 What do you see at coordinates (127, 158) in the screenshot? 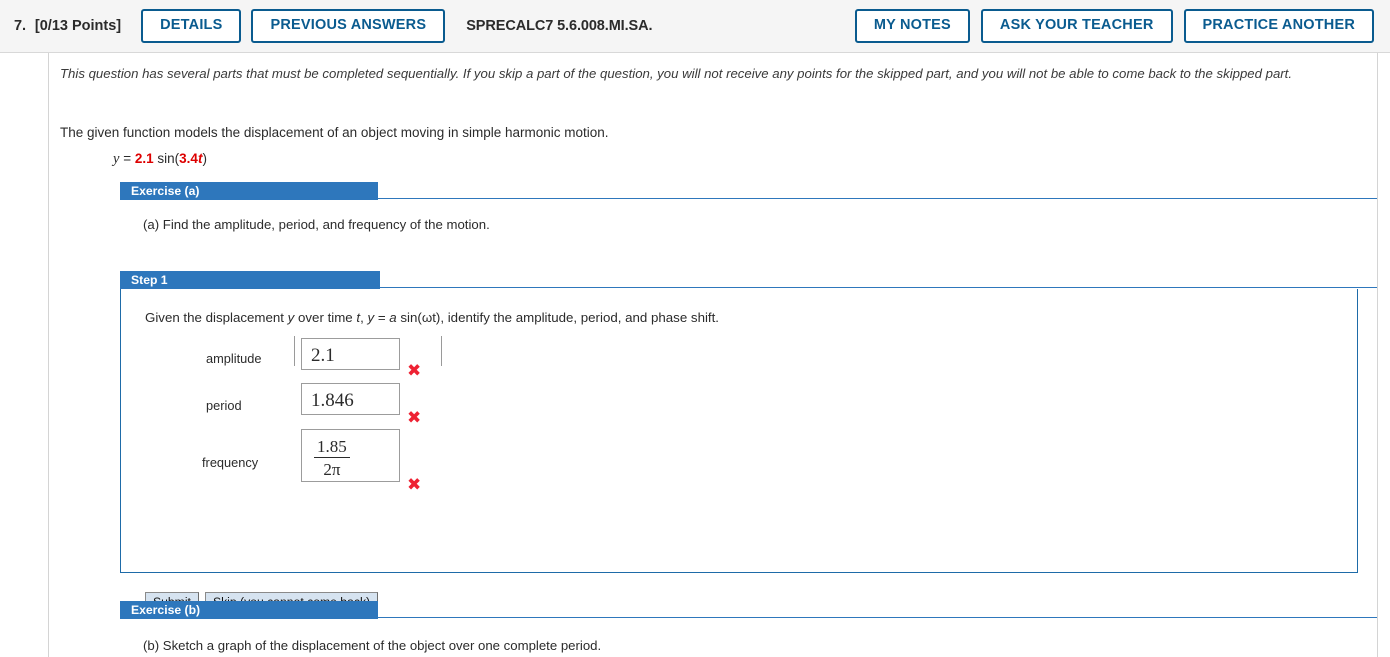
I see `equation-equals: =` at bounding box center [127, 158].